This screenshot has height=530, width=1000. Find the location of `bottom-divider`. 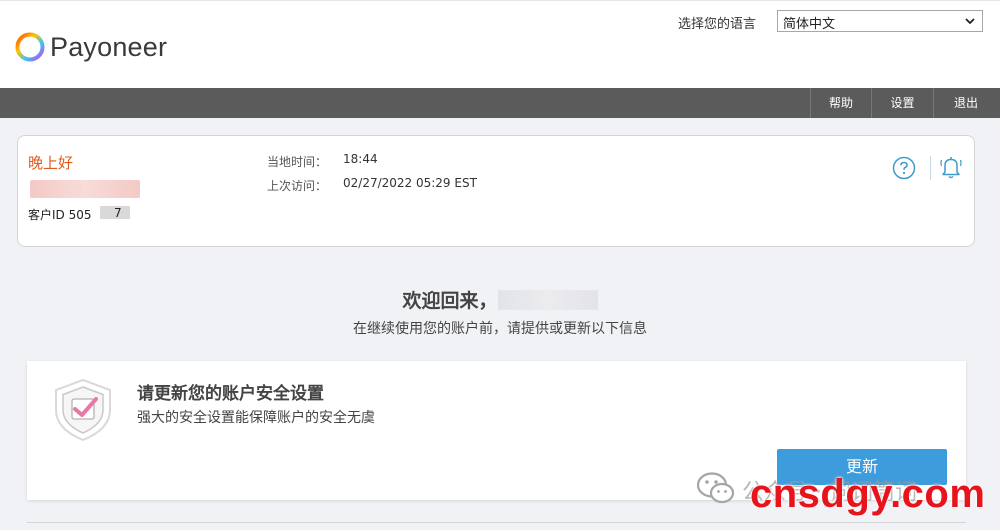

bottom-divider is located at coordinates (496, 522).